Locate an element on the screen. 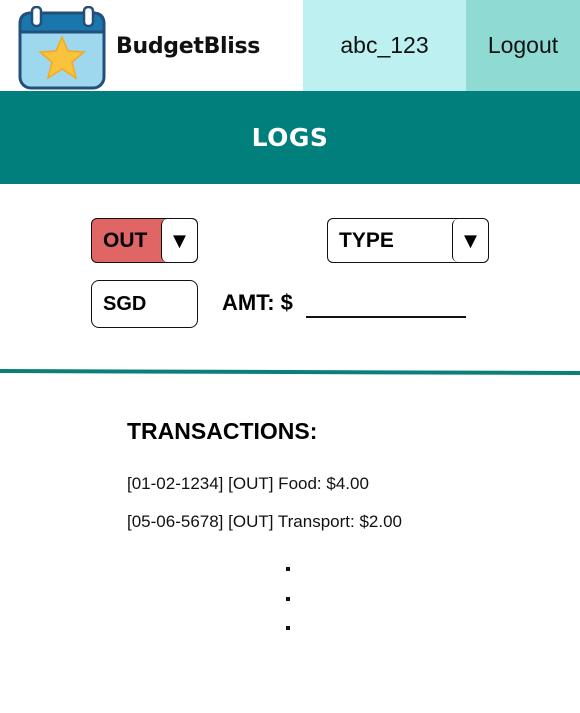 Image resolution: width=580 pixels, height=713 pixels. amount-label: AMT: $ is located at coordinates (257, 302).